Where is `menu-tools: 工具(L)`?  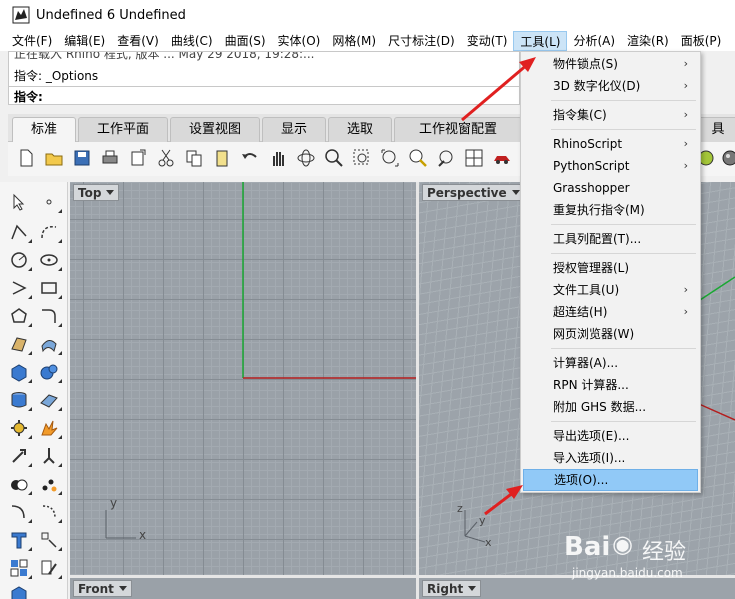 menu-tools: 工具(L) is located at coordinates (540, 40).